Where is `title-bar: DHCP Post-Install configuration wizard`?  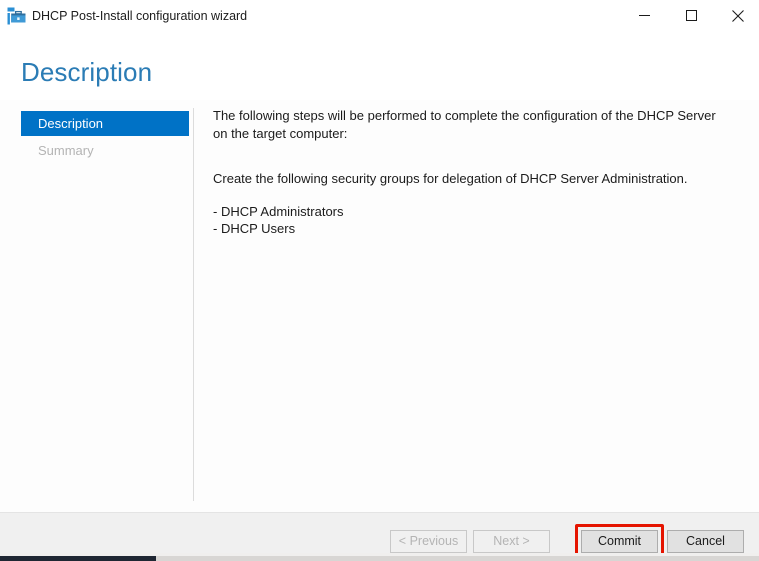 title-bar: DHCP Post-Install configuration wizard is located at coordinates (379, 16).